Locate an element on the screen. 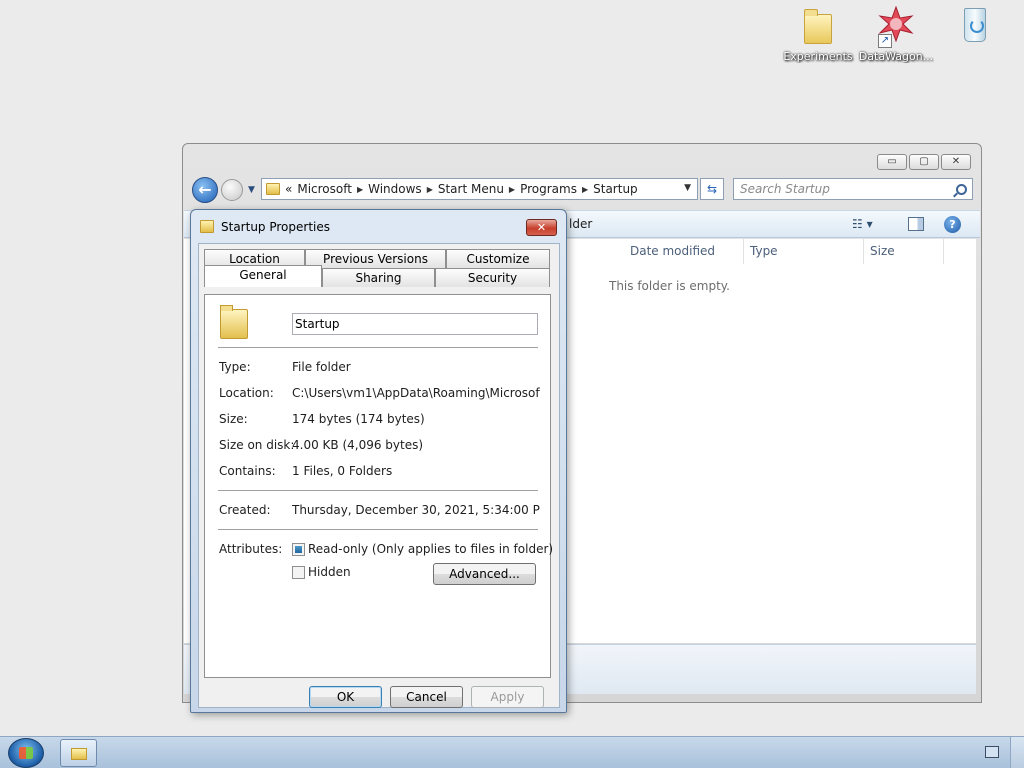  recycle-bin-icon is located at coordinates (975, 25).